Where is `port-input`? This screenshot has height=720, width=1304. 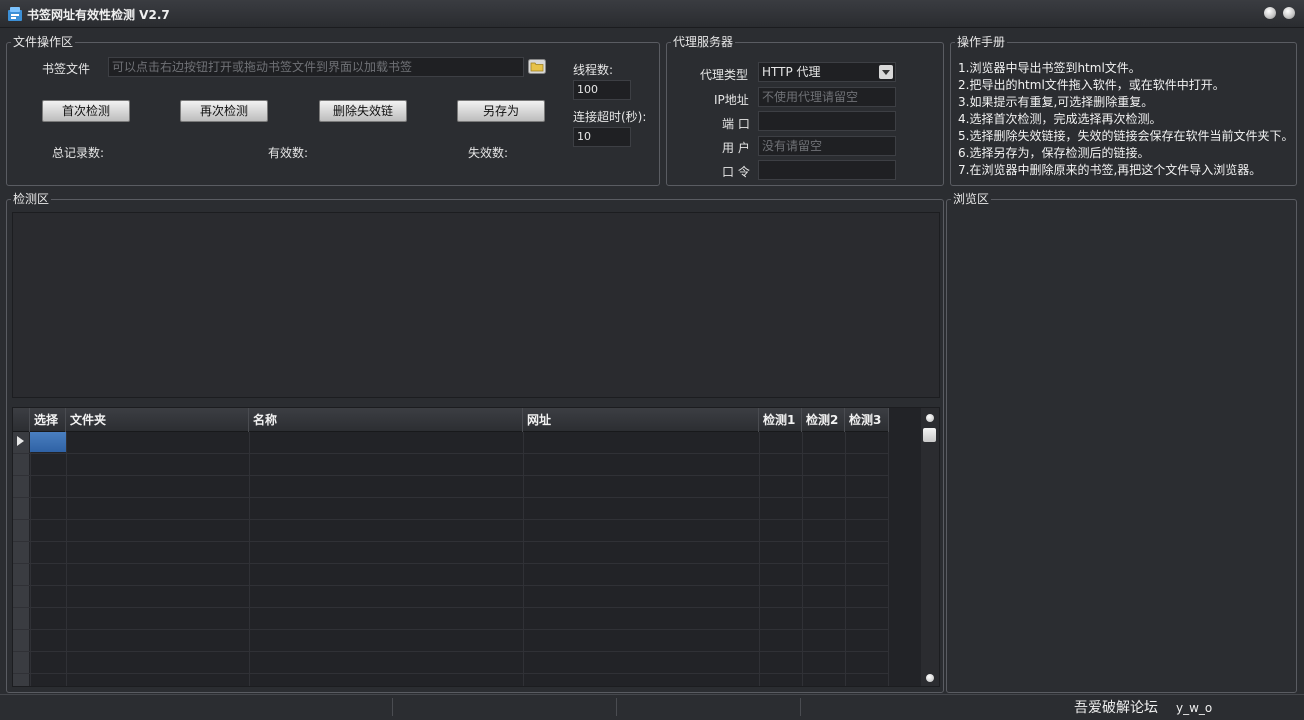 port-input is located at coordinates (827, 121).